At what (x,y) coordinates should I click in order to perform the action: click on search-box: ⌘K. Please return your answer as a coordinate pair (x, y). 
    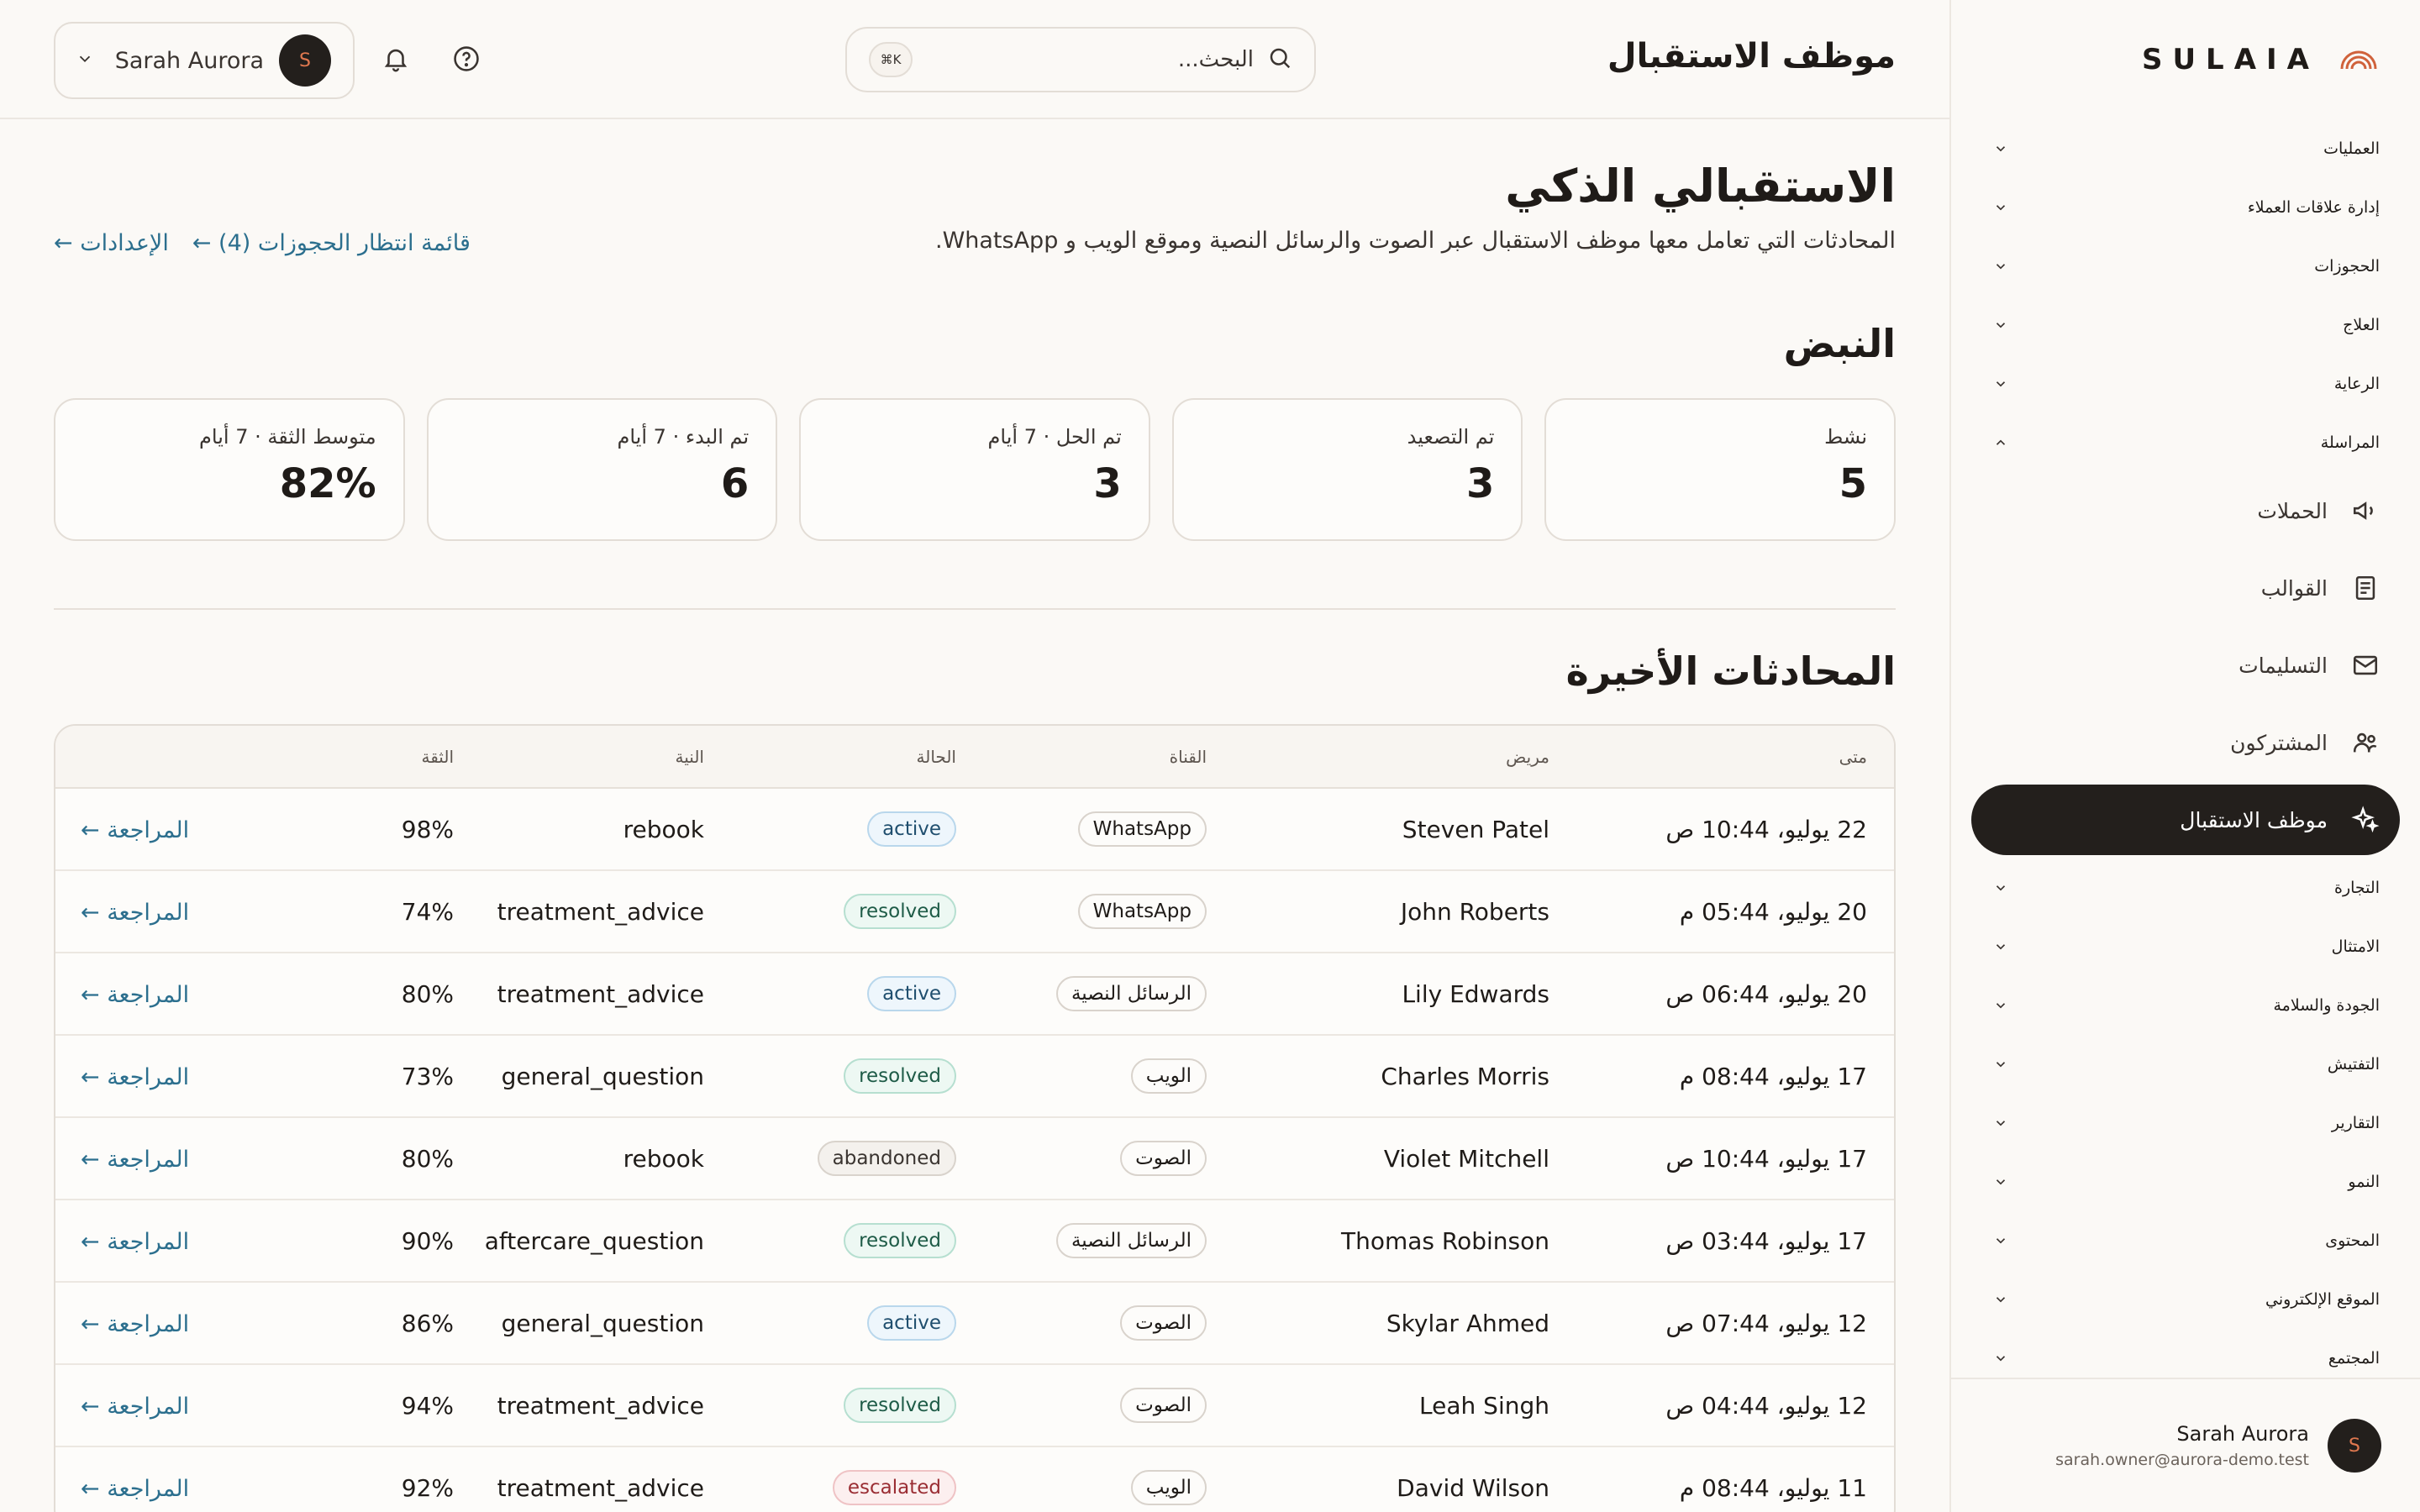
    Looking at the image, I should click on (1080, 59).